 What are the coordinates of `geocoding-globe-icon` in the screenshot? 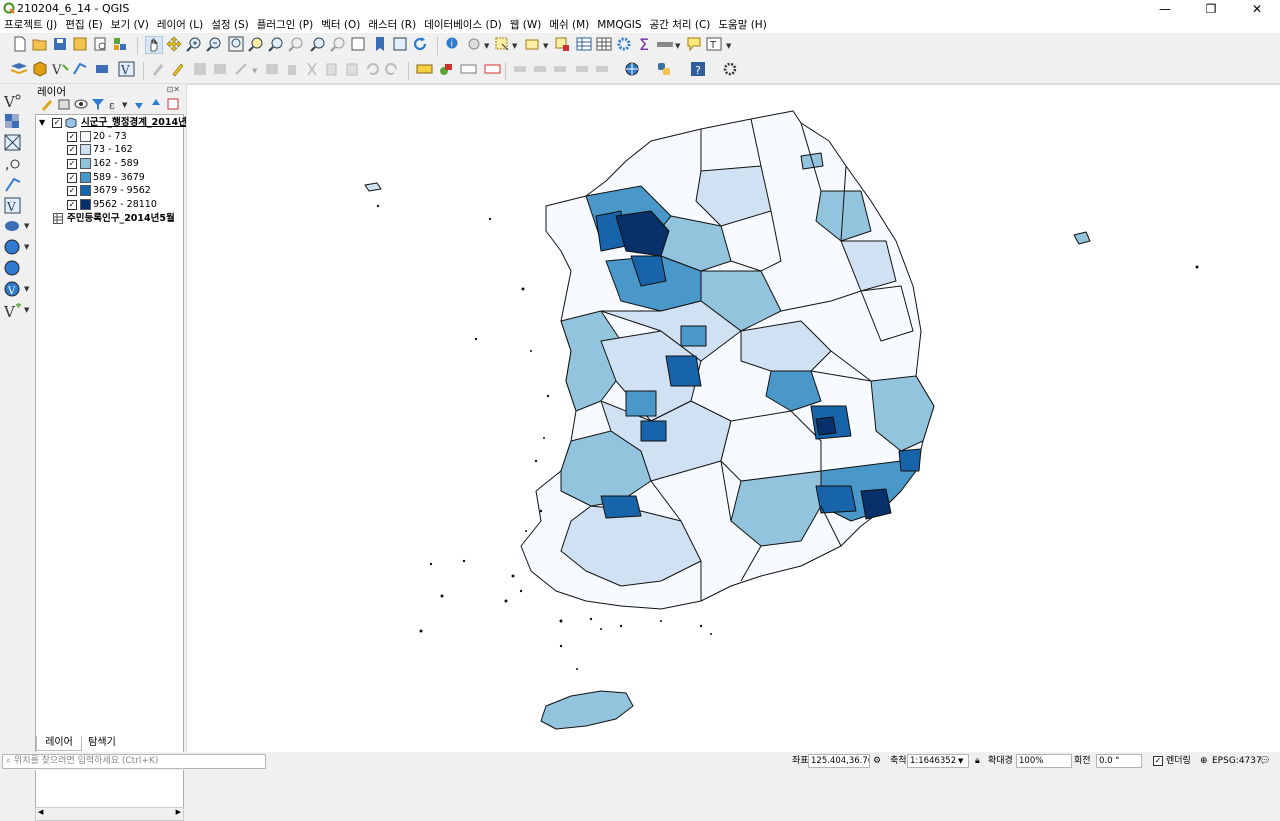 It's located at (633, 70).